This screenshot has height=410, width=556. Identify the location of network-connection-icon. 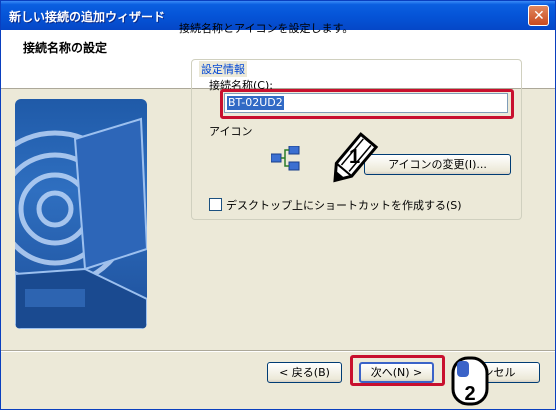
(285, 158).